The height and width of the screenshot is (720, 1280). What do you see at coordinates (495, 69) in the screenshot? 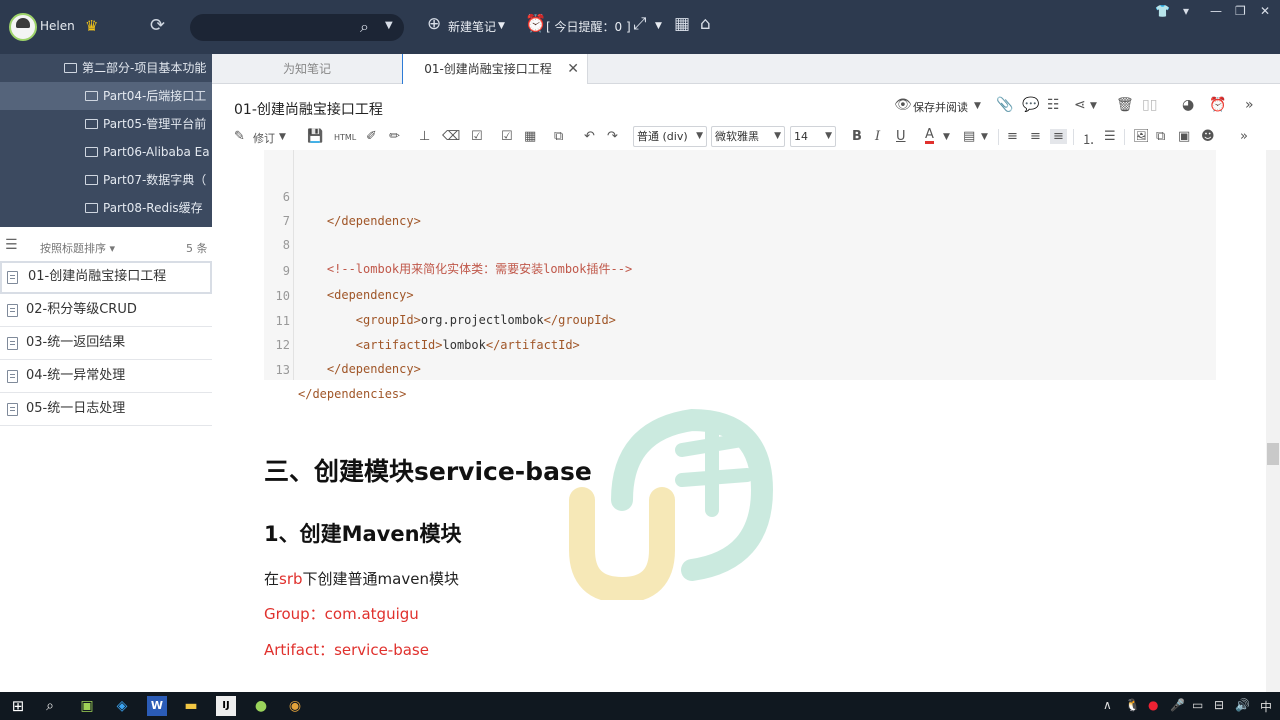
I see `tab-current-note: 01-创建尚融宝接口工程 ✕` at bounding box center [495, 69].